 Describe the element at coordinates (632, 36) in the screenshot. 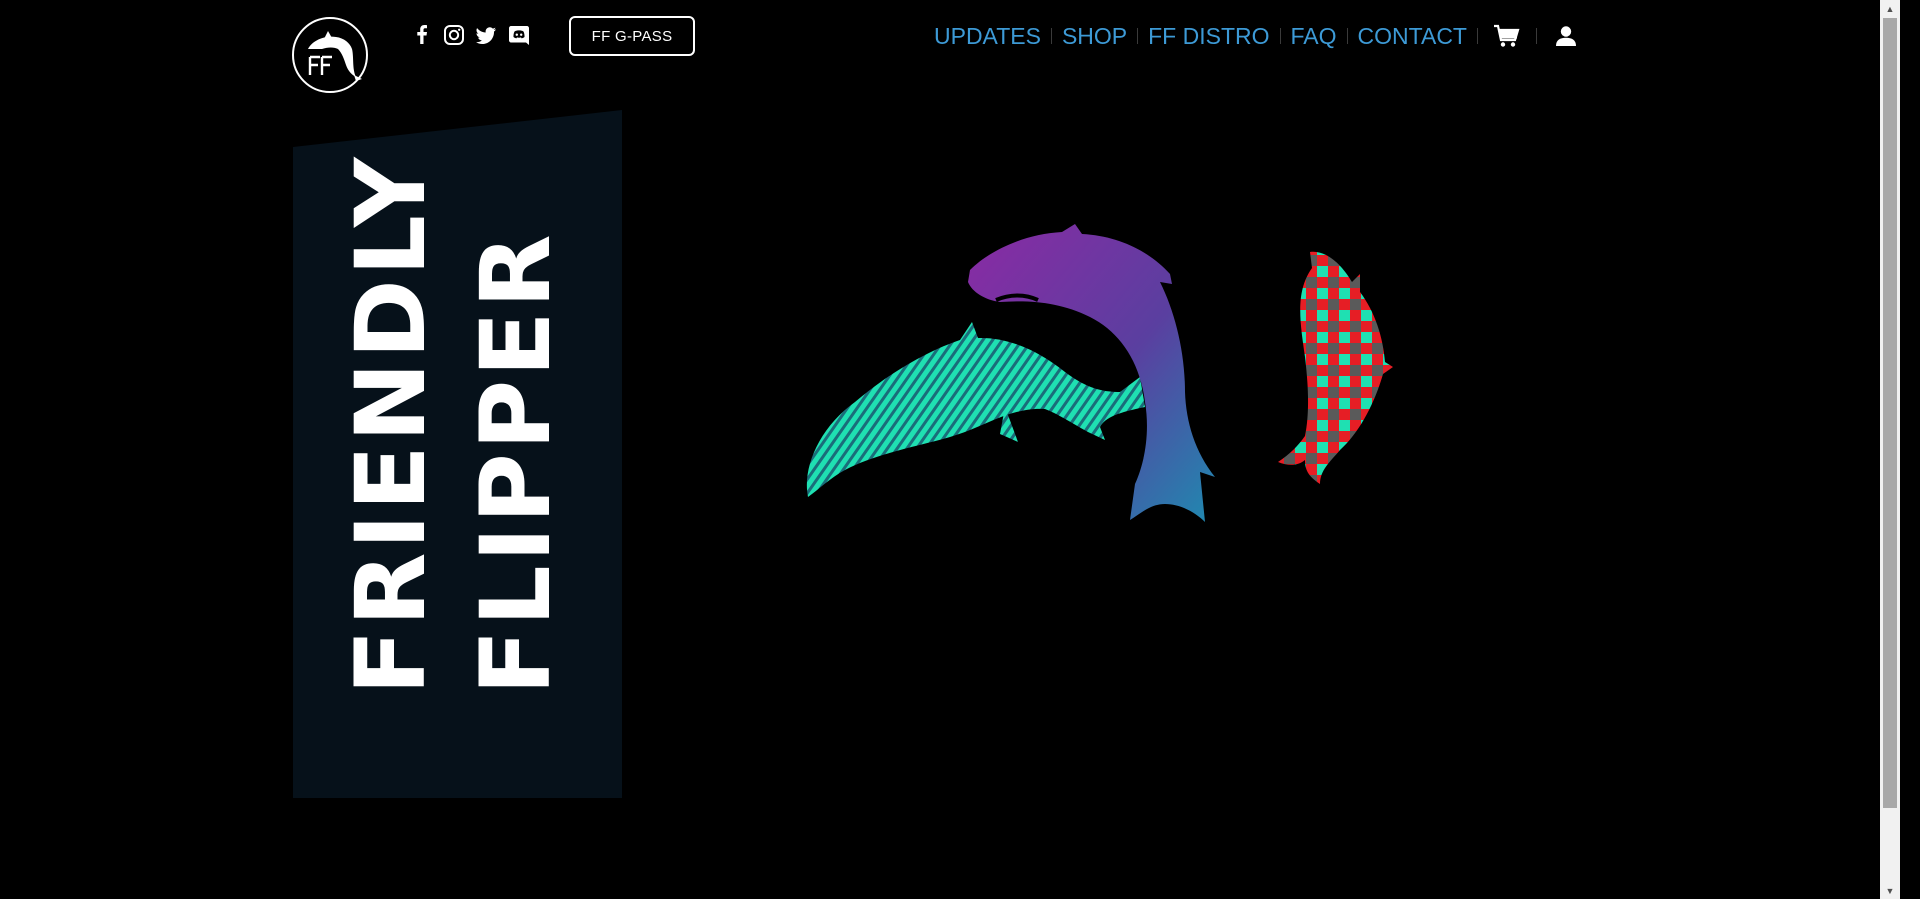

I see `ff-gpass-button: FF G-PASS` at that location.